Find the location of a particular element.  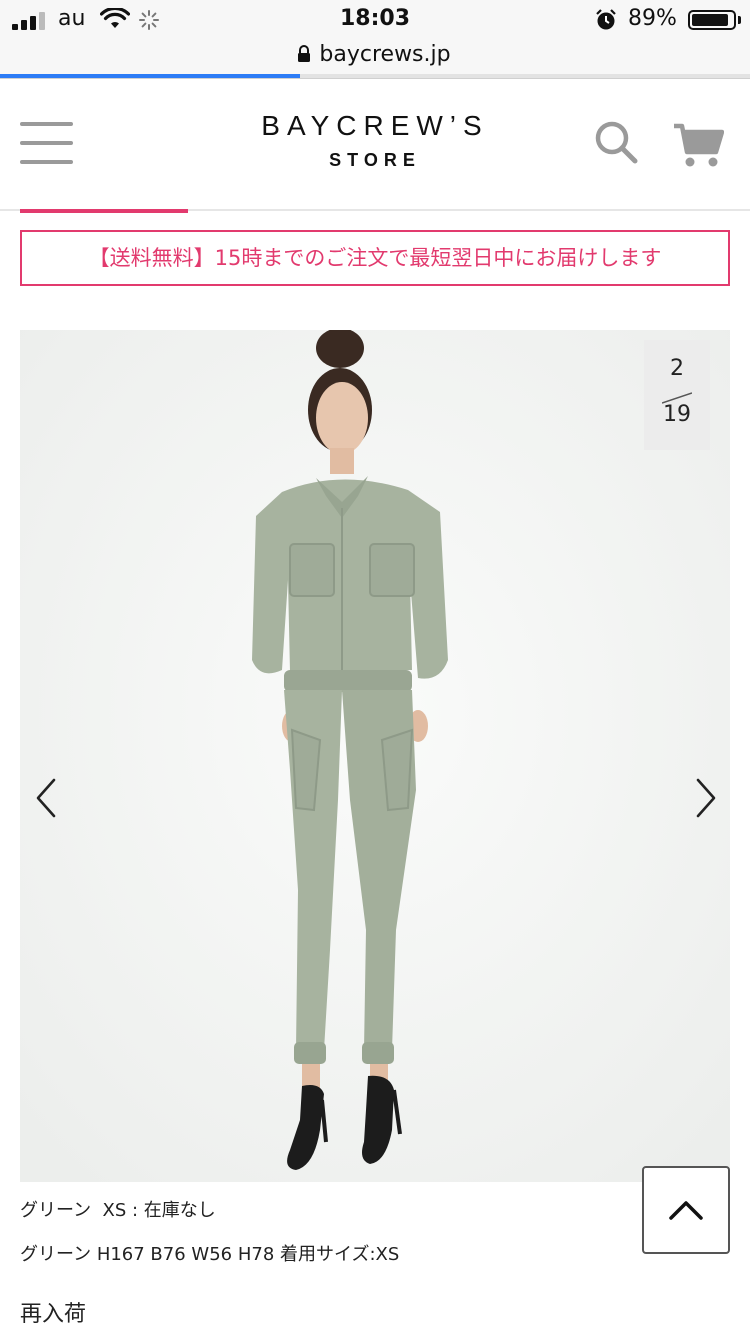

battery-percent: 89% is located at coordinates (652, 18).